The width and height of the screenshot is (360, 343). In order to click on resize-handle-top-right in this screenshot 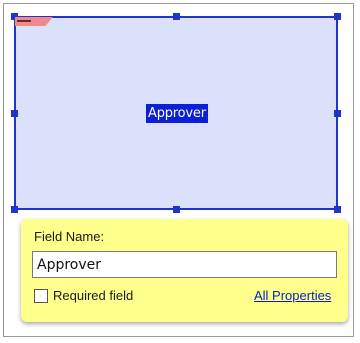, I will do `click(337, 16)`.